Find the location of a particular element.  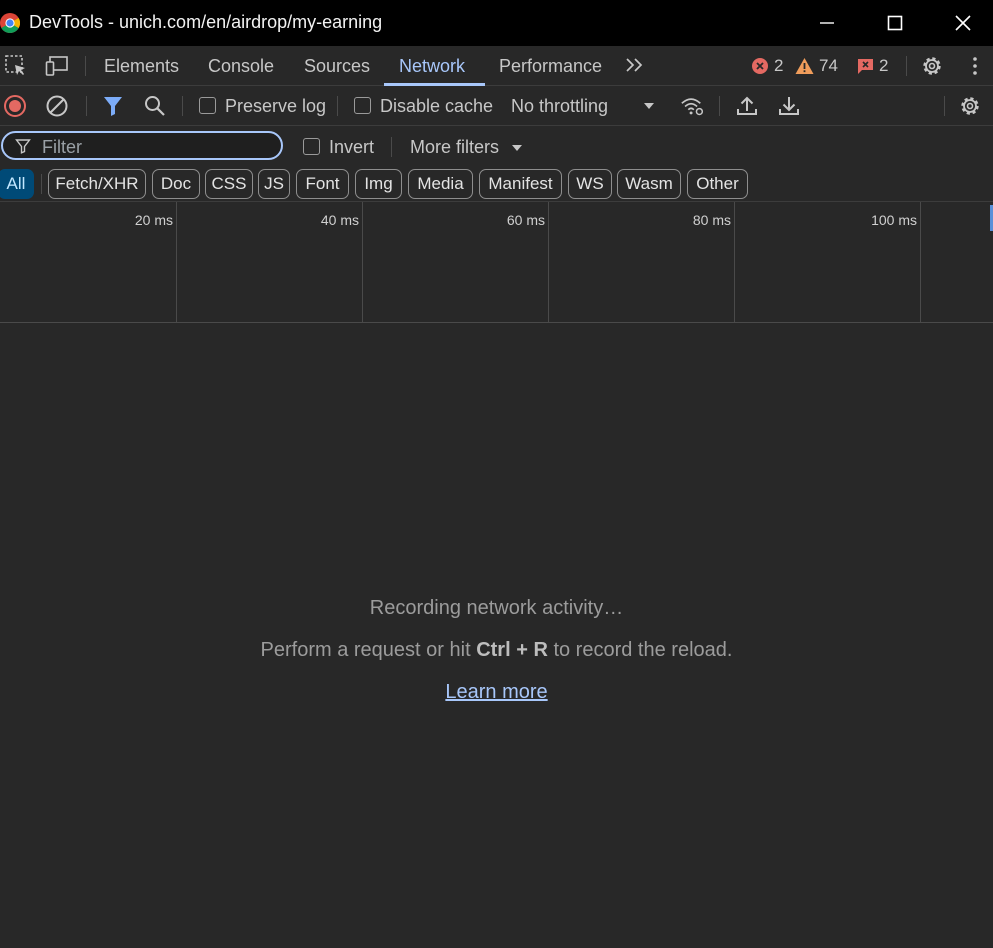

timeline-tick-label: 20 ms is located at coordinates (153, 220).